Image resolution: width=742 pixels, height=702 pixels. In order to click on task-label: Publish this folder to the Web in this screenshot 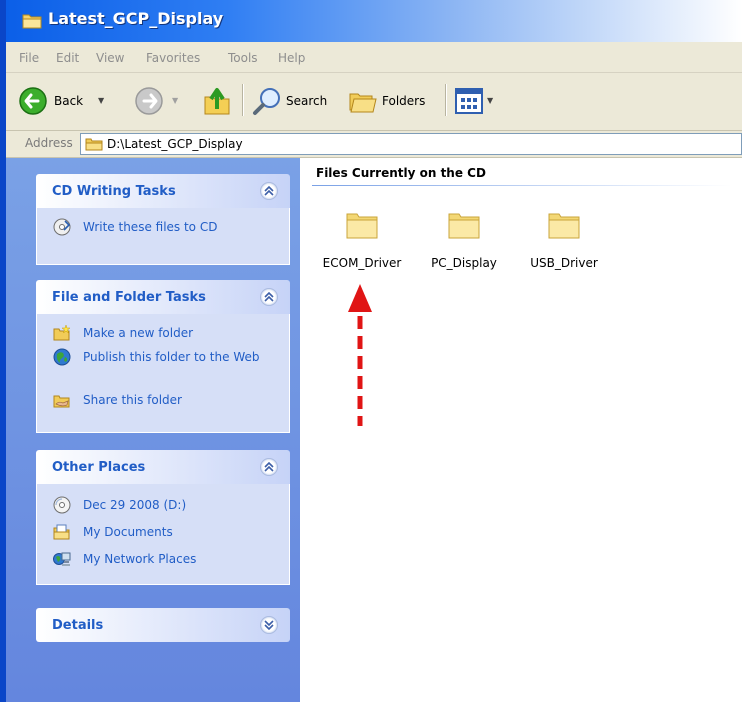, I will do `click(171, 357)`.